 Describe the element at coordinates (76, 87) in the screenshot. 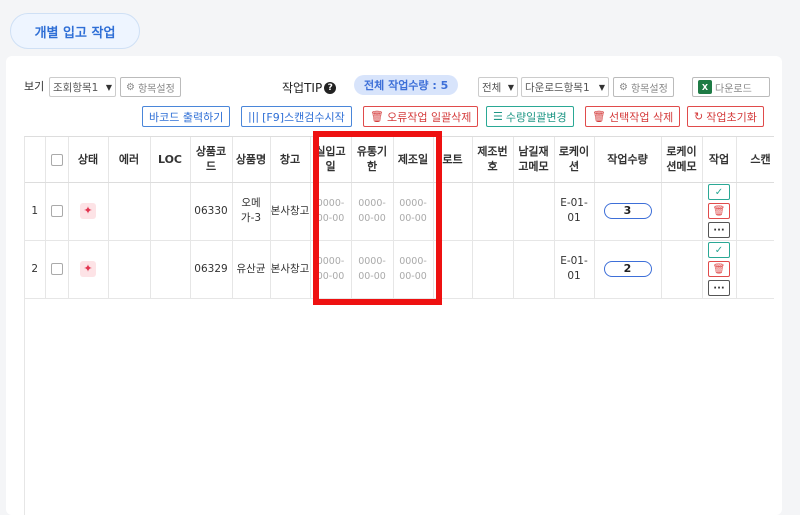

I see `view-select-value: 조회항목1` at that location.